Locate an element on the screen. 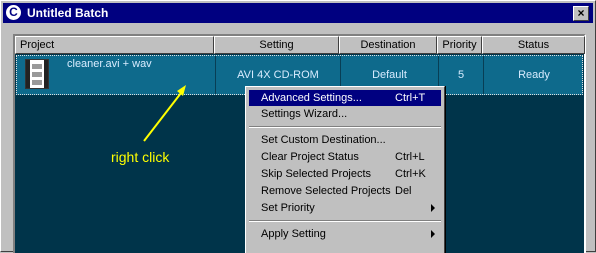 The width and height of the screenshot is (596, 253). menu-item-advanced-settings: Advanced Settings... Ctrl+T is located at coordinates (345, 98).